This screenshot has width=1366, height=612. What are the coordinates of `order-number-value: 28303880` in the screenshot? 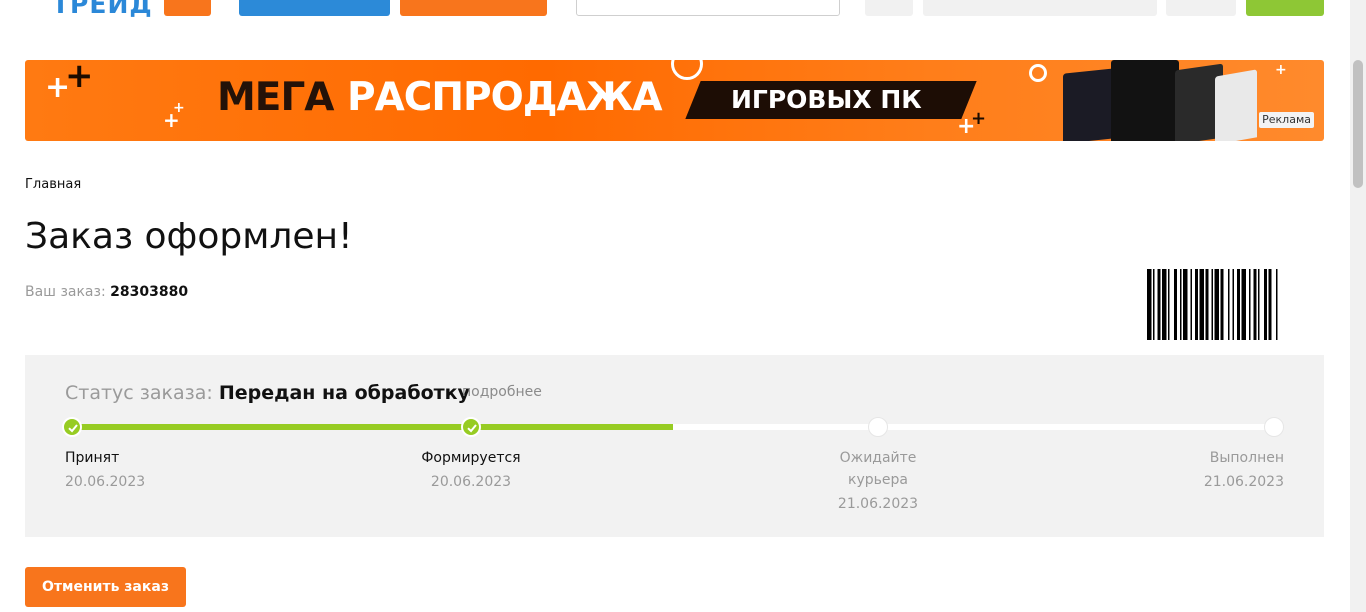 It's located at (149, 292).